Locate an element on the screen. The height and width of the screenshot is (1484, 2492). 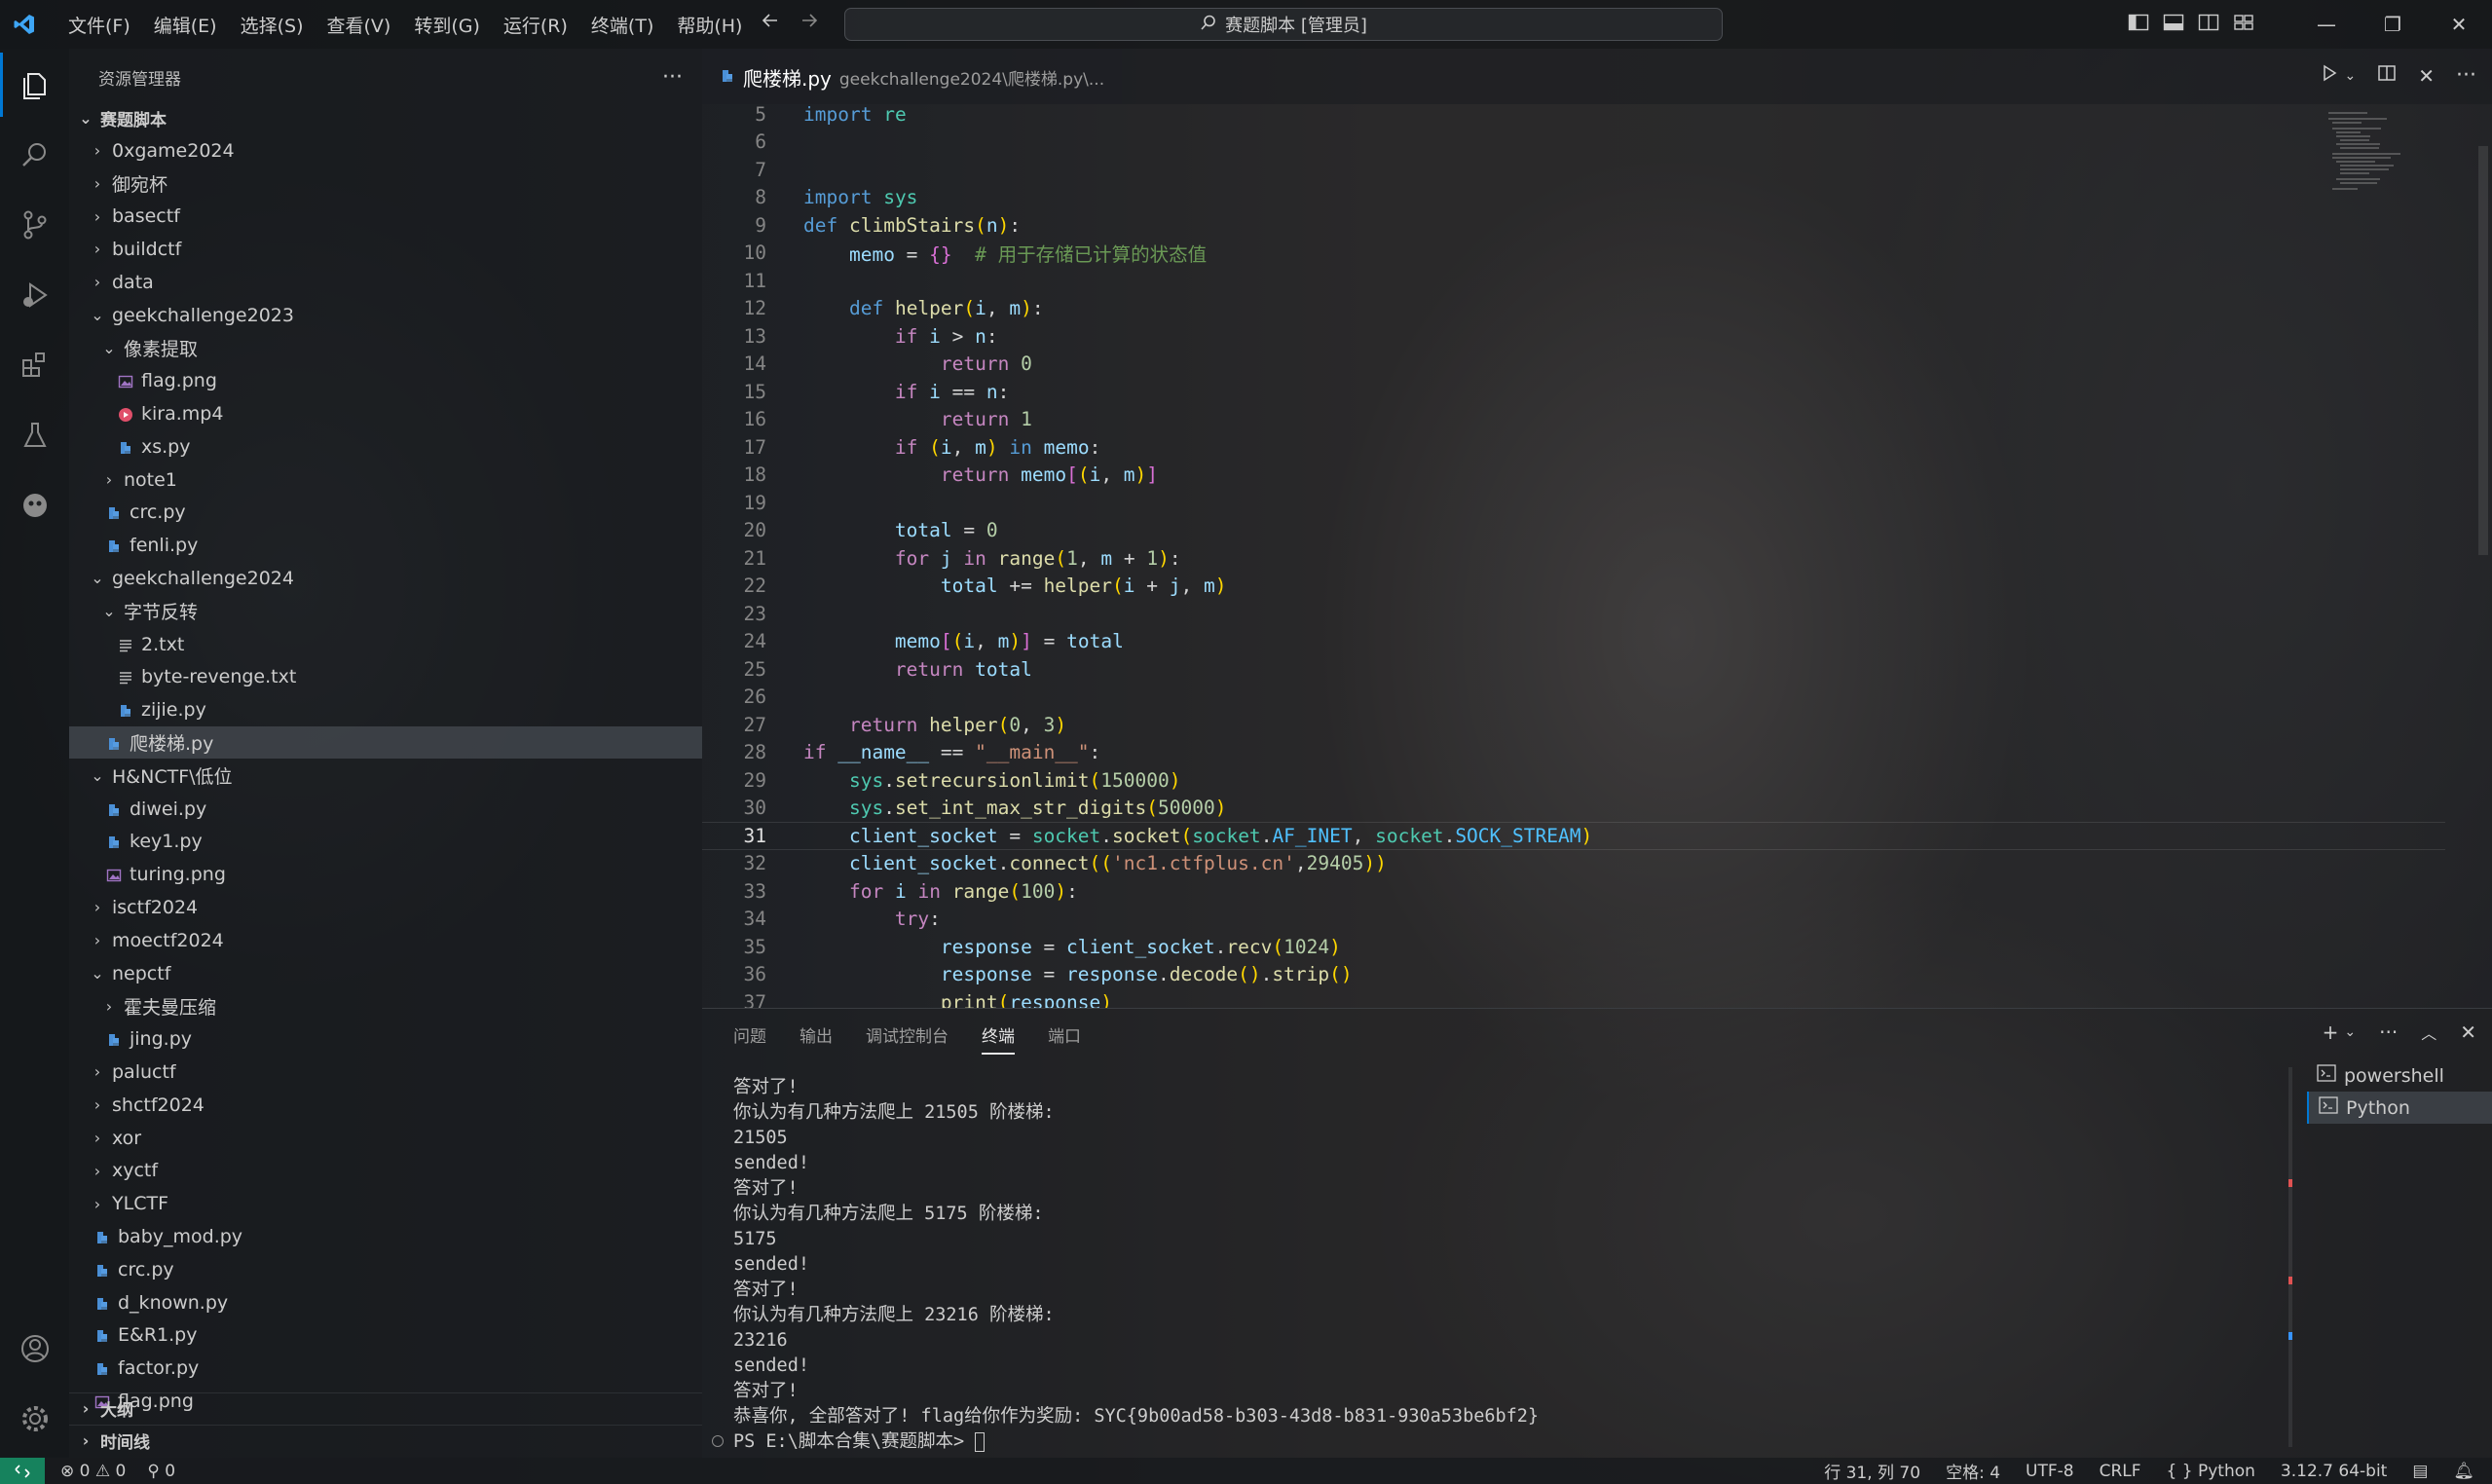
toggle-secondary-sidebar-icon is located at coordinates (2208, 25).